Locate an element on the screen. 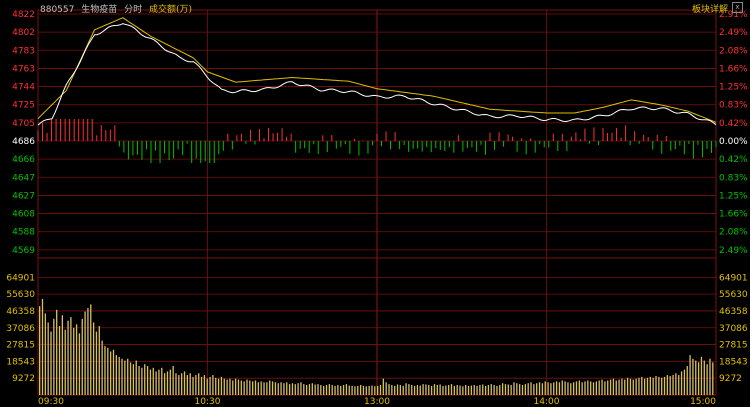 This screenshot has height=407, width=750. price-tick-label: 4822 is located at coordinates (23, 15).